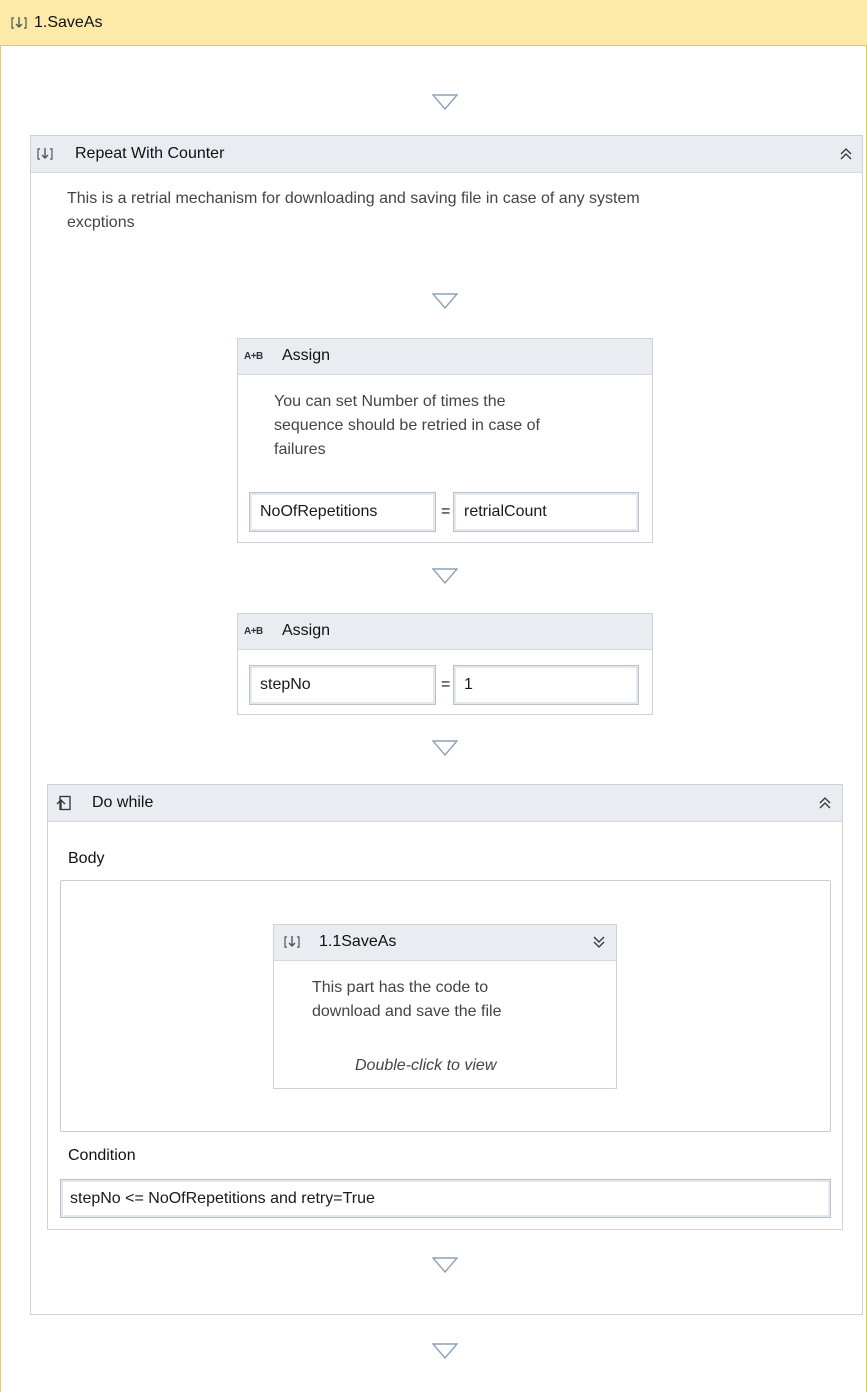 The height and width of the screenshot is (1392, 867). What do you see at coordinates (445, 664) in the screenshot?
I see `assign-activity-step-no: A+B Assign stepNo = 1` at bounding box center [445, 664].